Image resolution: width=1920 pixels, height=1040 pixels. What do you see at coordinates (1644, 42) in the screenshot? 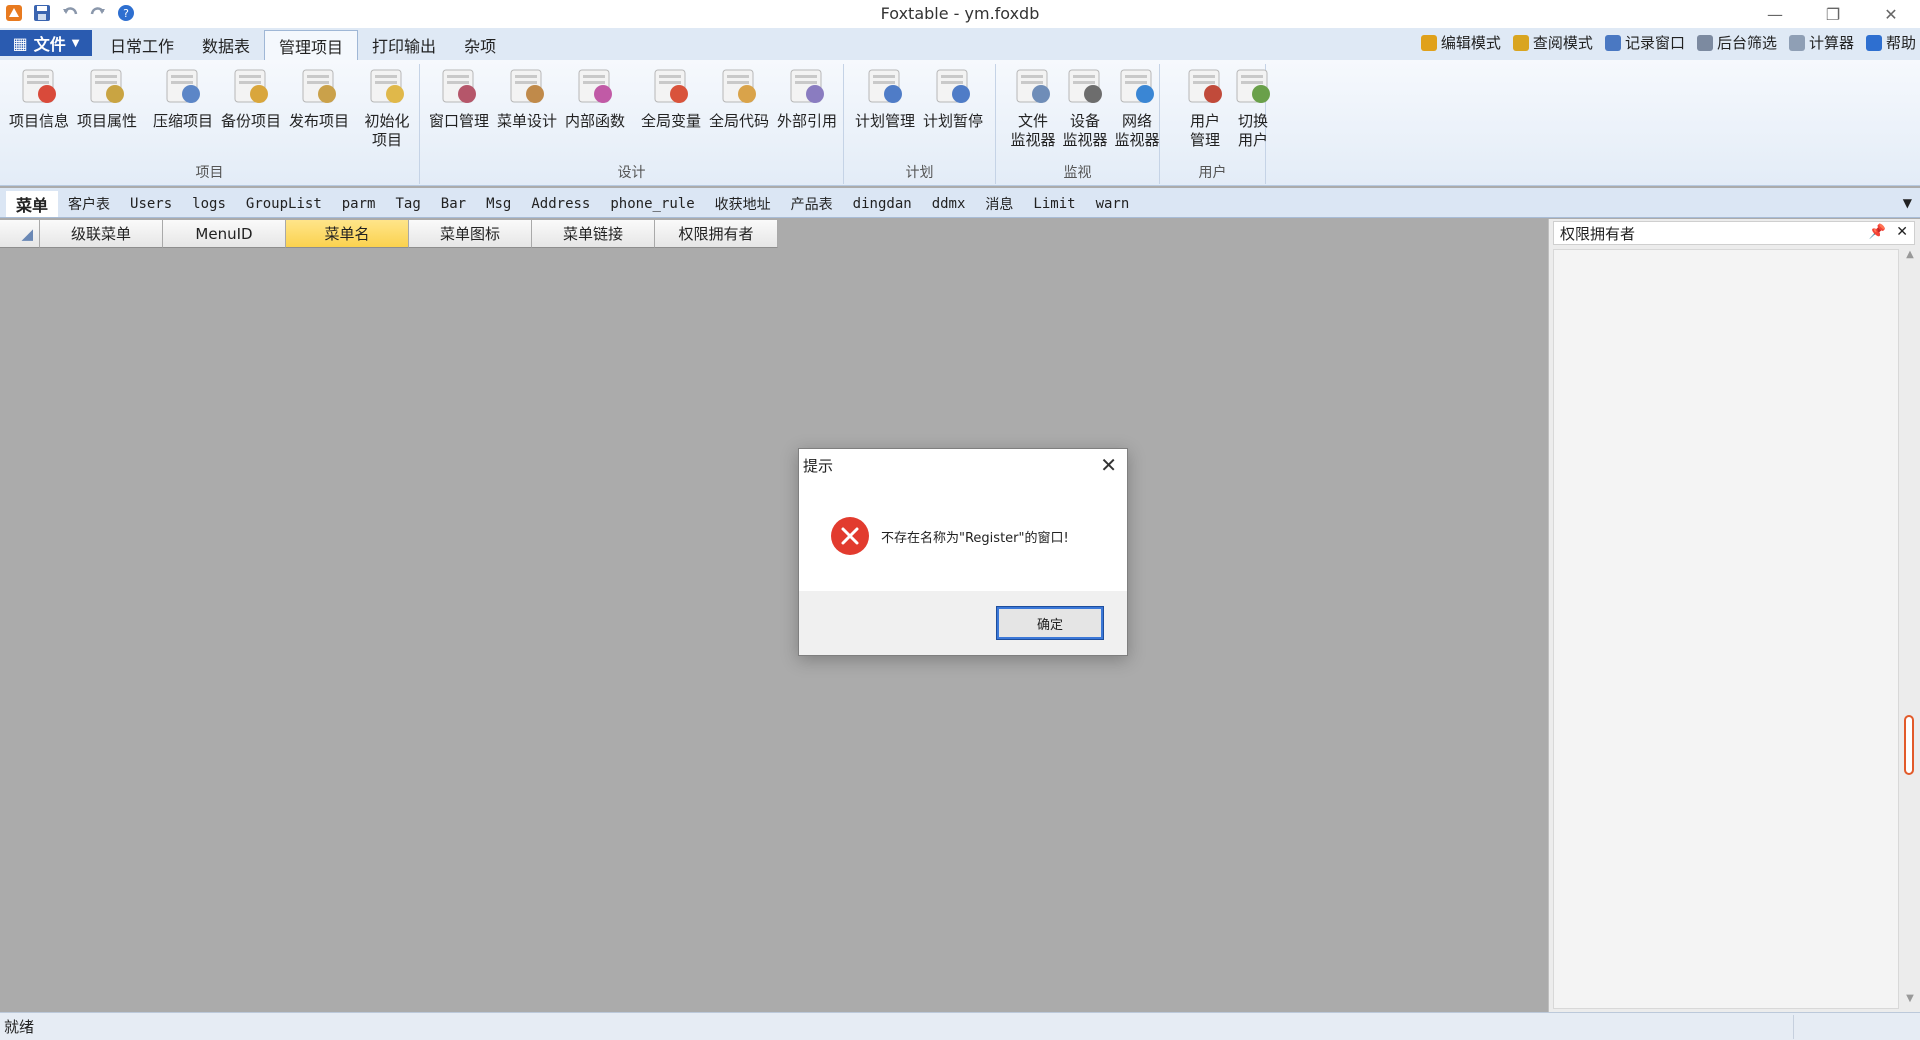
I see `toolbar-item: 记录窗口` at bounding box center [1644, 42].